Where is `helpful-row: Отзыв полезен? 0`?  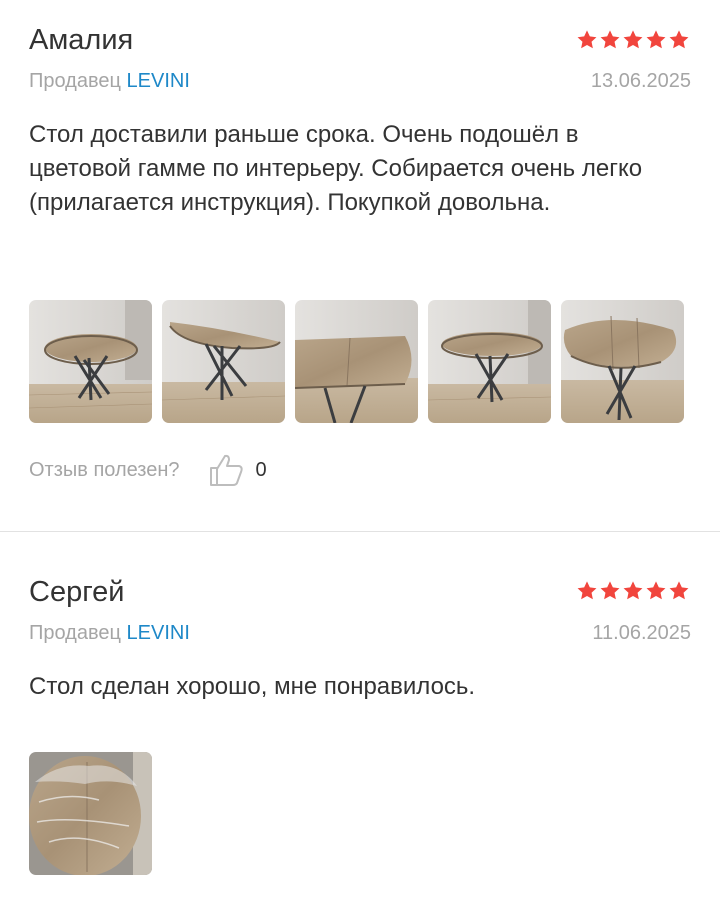 helpful-row: Отзыв полезен? 0 is located at coordinates (148, 470).